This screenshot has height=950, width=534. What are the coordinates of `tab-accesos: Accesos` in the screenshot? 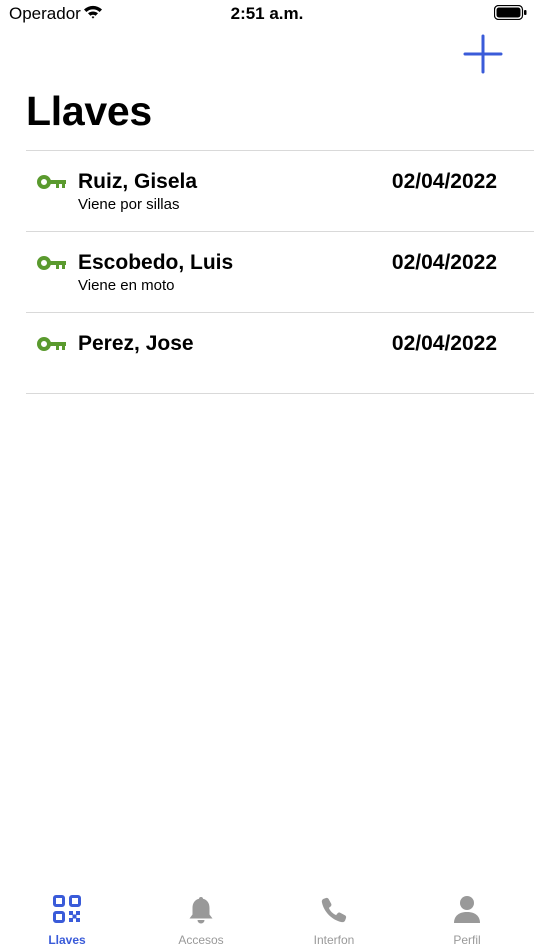 It's located at (201, 916).